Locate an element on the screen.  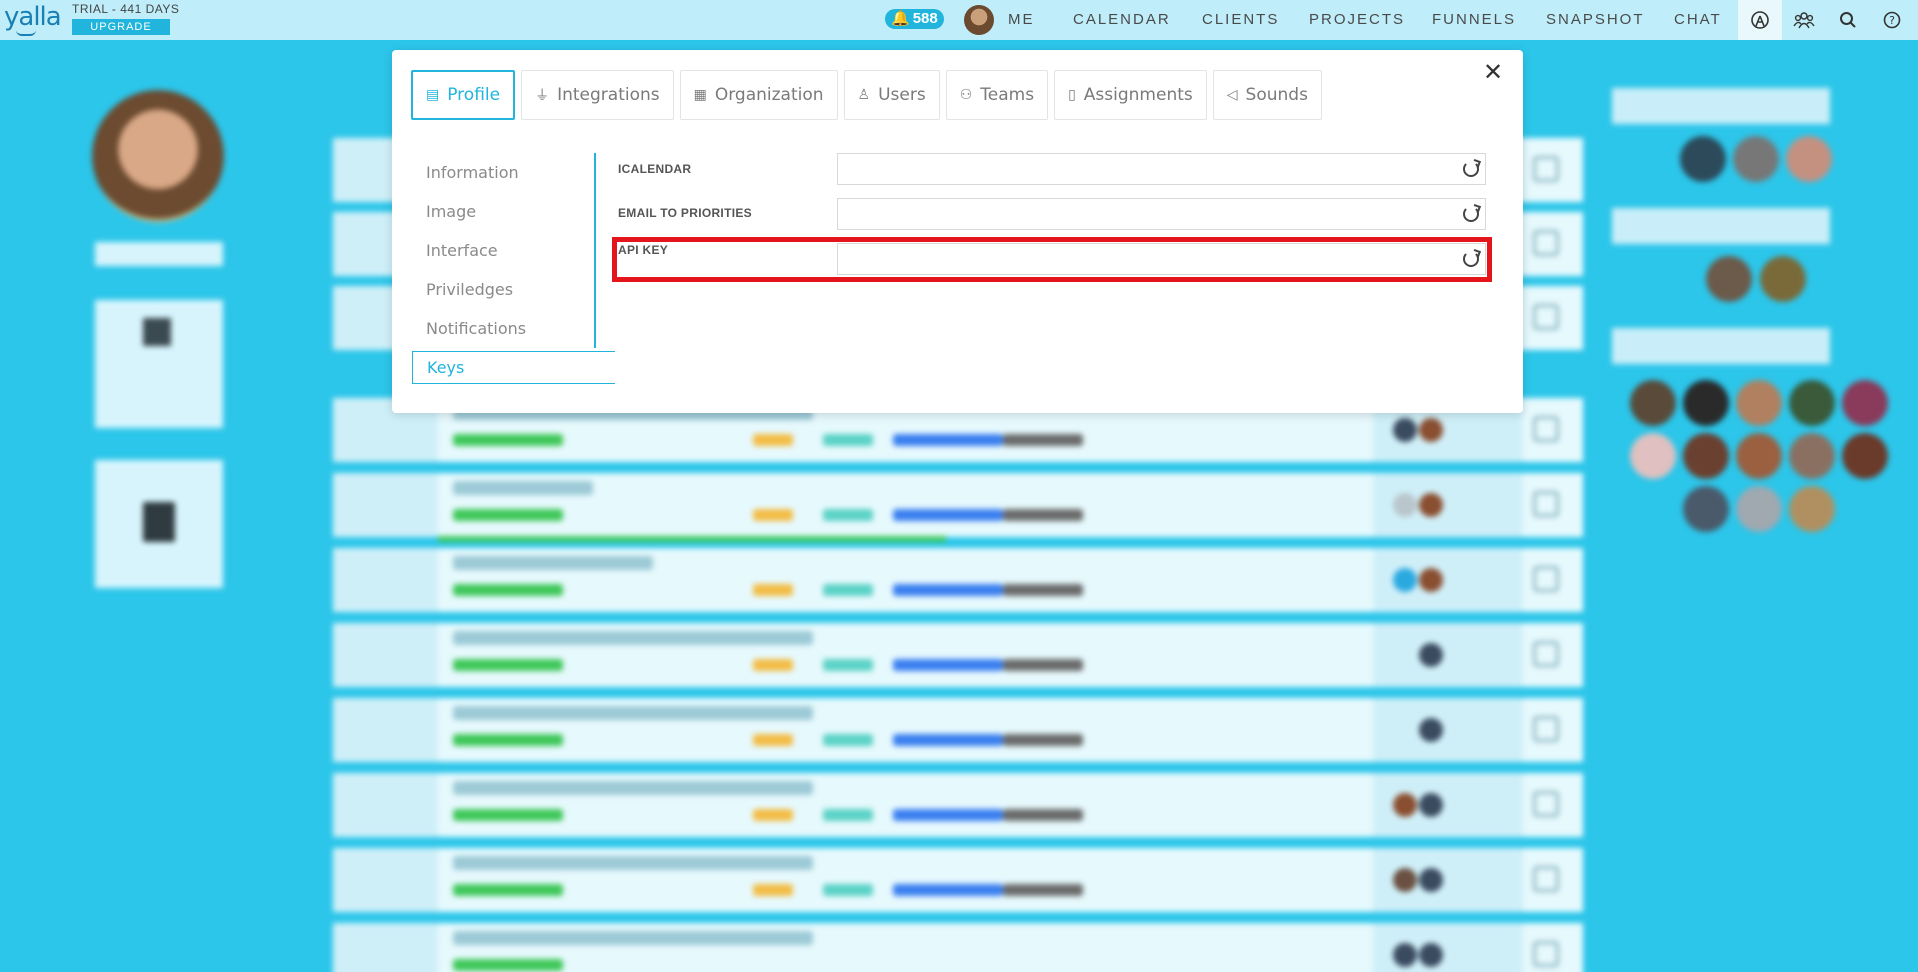
trial-status: TRIAL - 441 DAYS is located at coordinates (126, 9).